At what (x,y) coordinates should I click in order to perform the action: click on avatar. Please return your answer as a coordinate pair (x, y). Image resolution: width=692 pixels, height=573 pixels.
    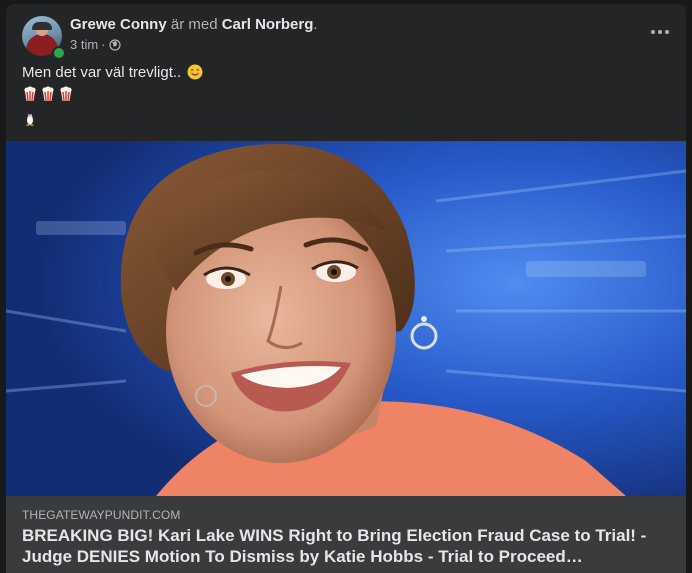
    Looking at the image, I should click on (44, 38).